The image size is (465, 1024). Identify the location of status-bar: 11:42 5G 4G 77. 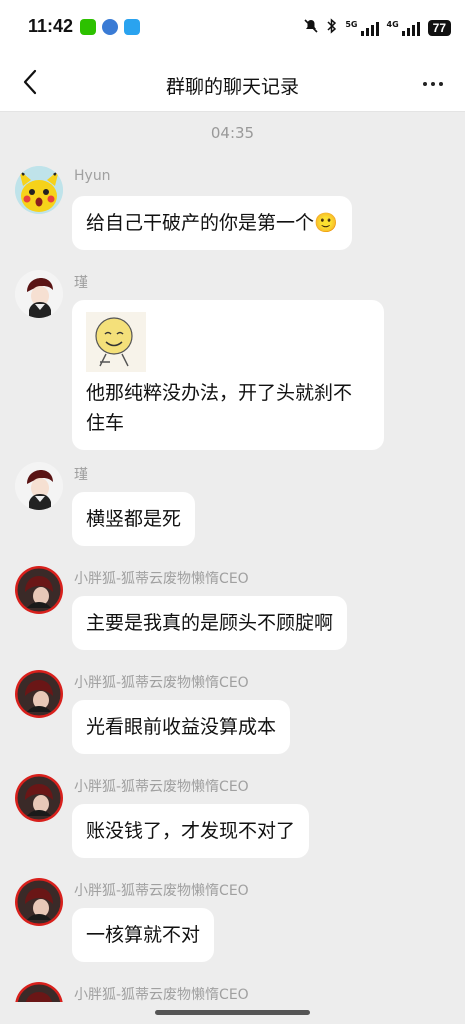
(232, 28).